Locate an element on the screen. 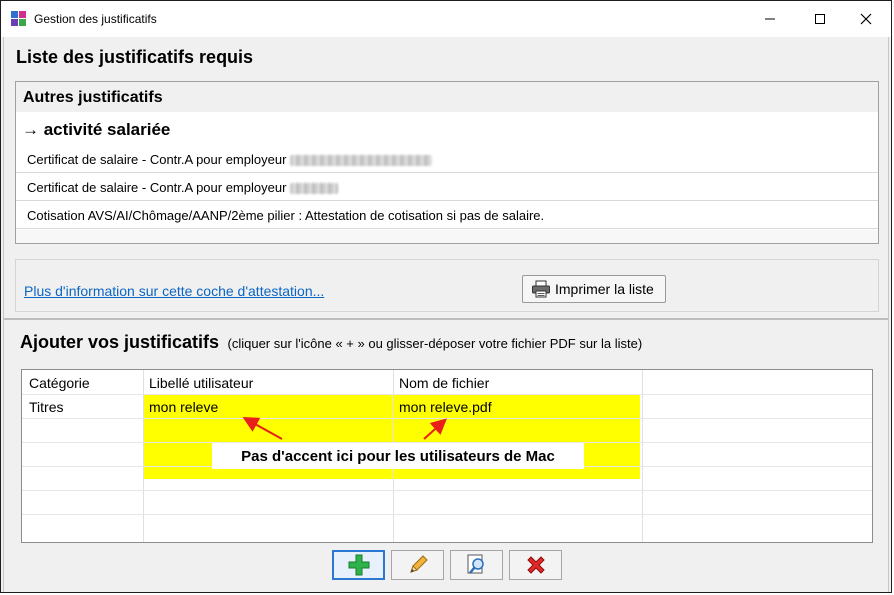  view-document-button is located at coordinates (476, 565).